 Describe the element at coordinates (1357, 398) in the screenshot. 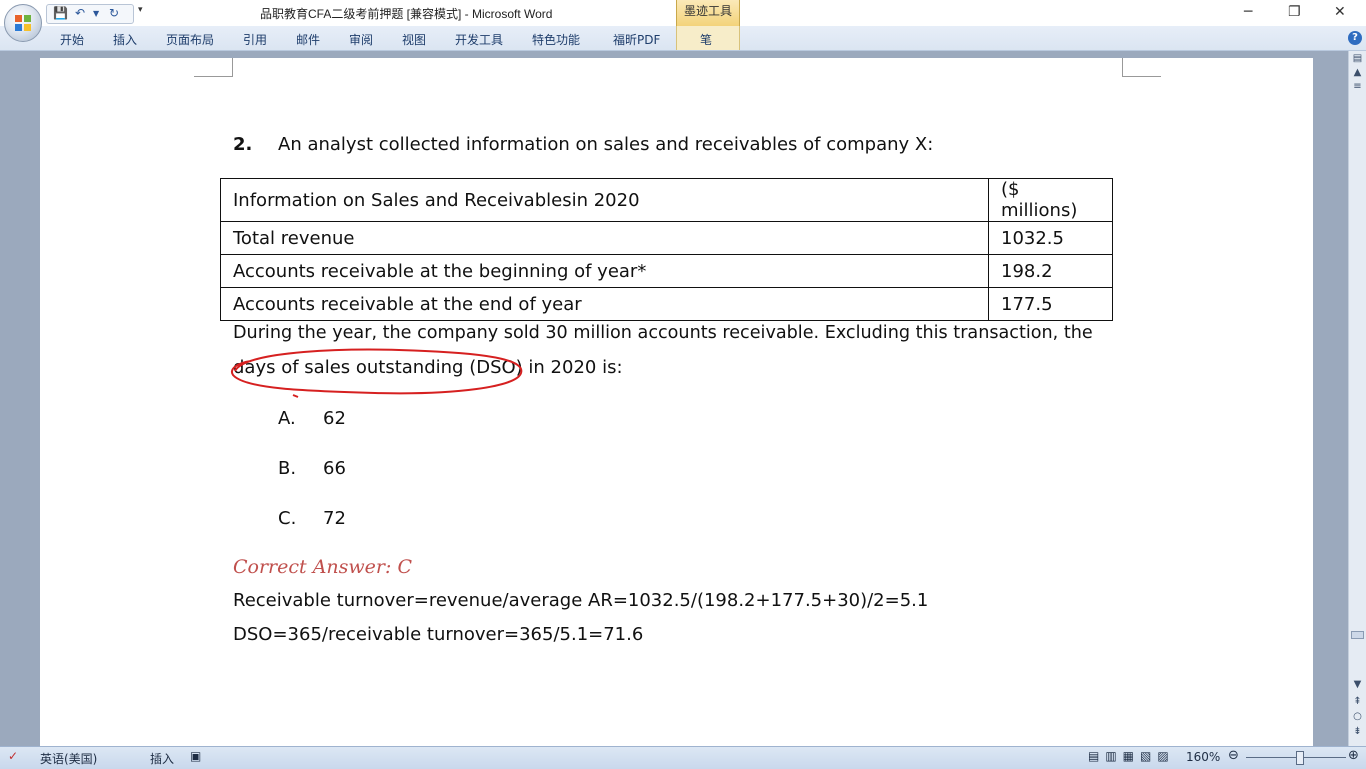

I see `vertical-scrollbar: ▤ ▲ ≡ ▼ ⇞ ○ ⇟` at that location.